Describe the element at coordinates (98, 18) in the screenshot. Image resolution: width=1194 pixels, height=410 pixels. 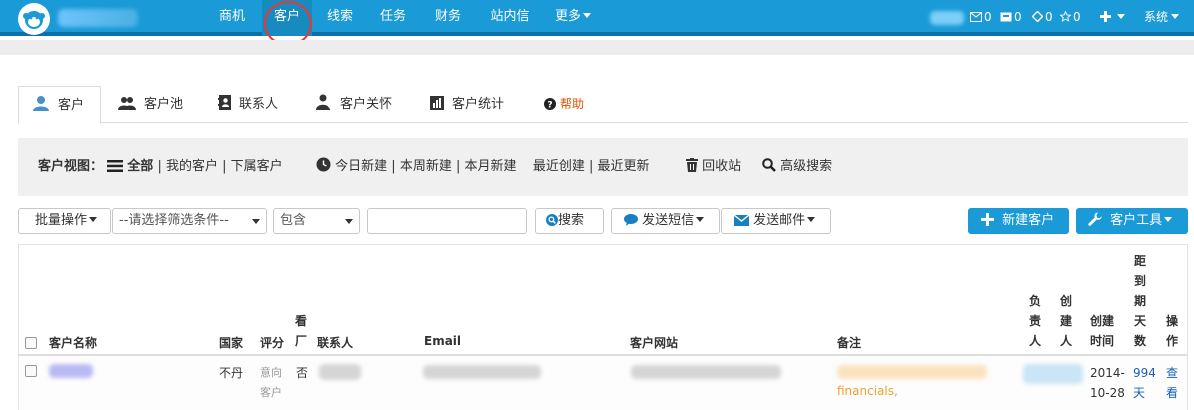
I see `brand-name-blurred` at that location.